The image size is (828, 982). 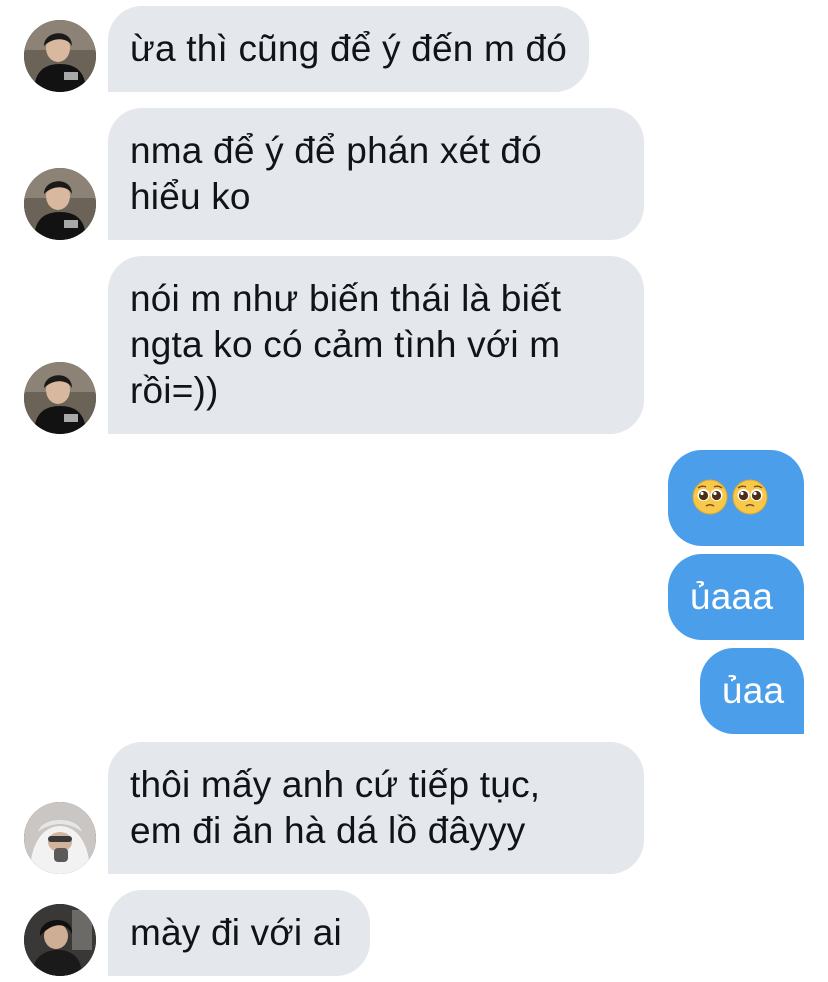 I want to click on message-text: mày đi với ai, so click(x=236, y=932).